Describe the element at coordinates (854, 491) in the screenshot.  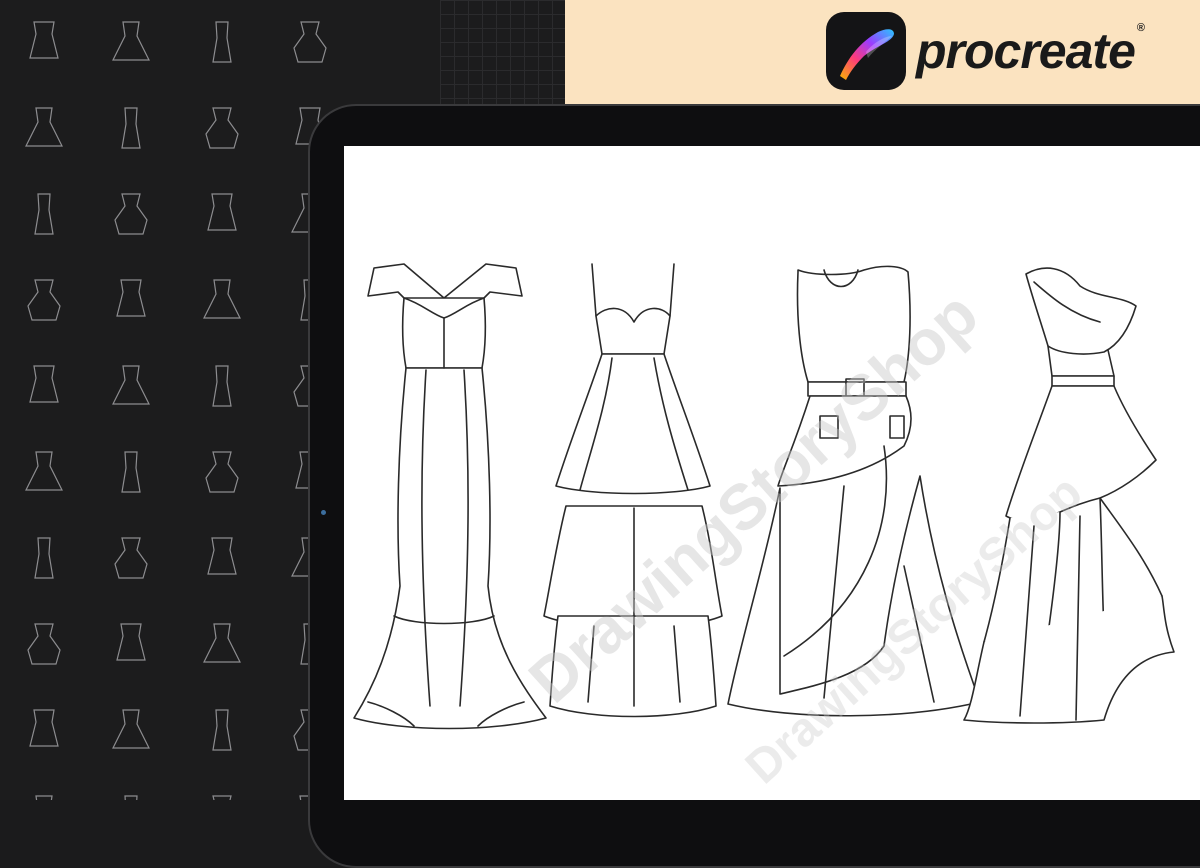
I see `dress-3-sketch` at that location.